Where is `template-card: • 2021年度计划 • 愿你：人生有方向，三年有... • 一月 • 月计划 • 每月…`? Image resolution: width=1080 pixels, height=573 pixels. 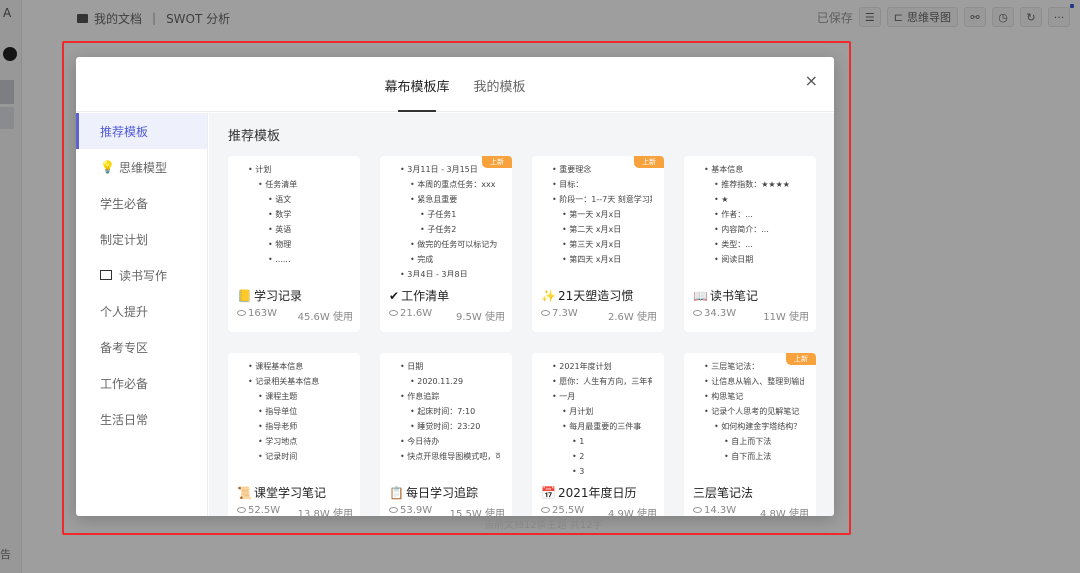
template-card: • 2021年度计划 • 愿你：人生有方向，三年有... • 一月 • 月计划 • 每月… is located at coordinates (598, 434).